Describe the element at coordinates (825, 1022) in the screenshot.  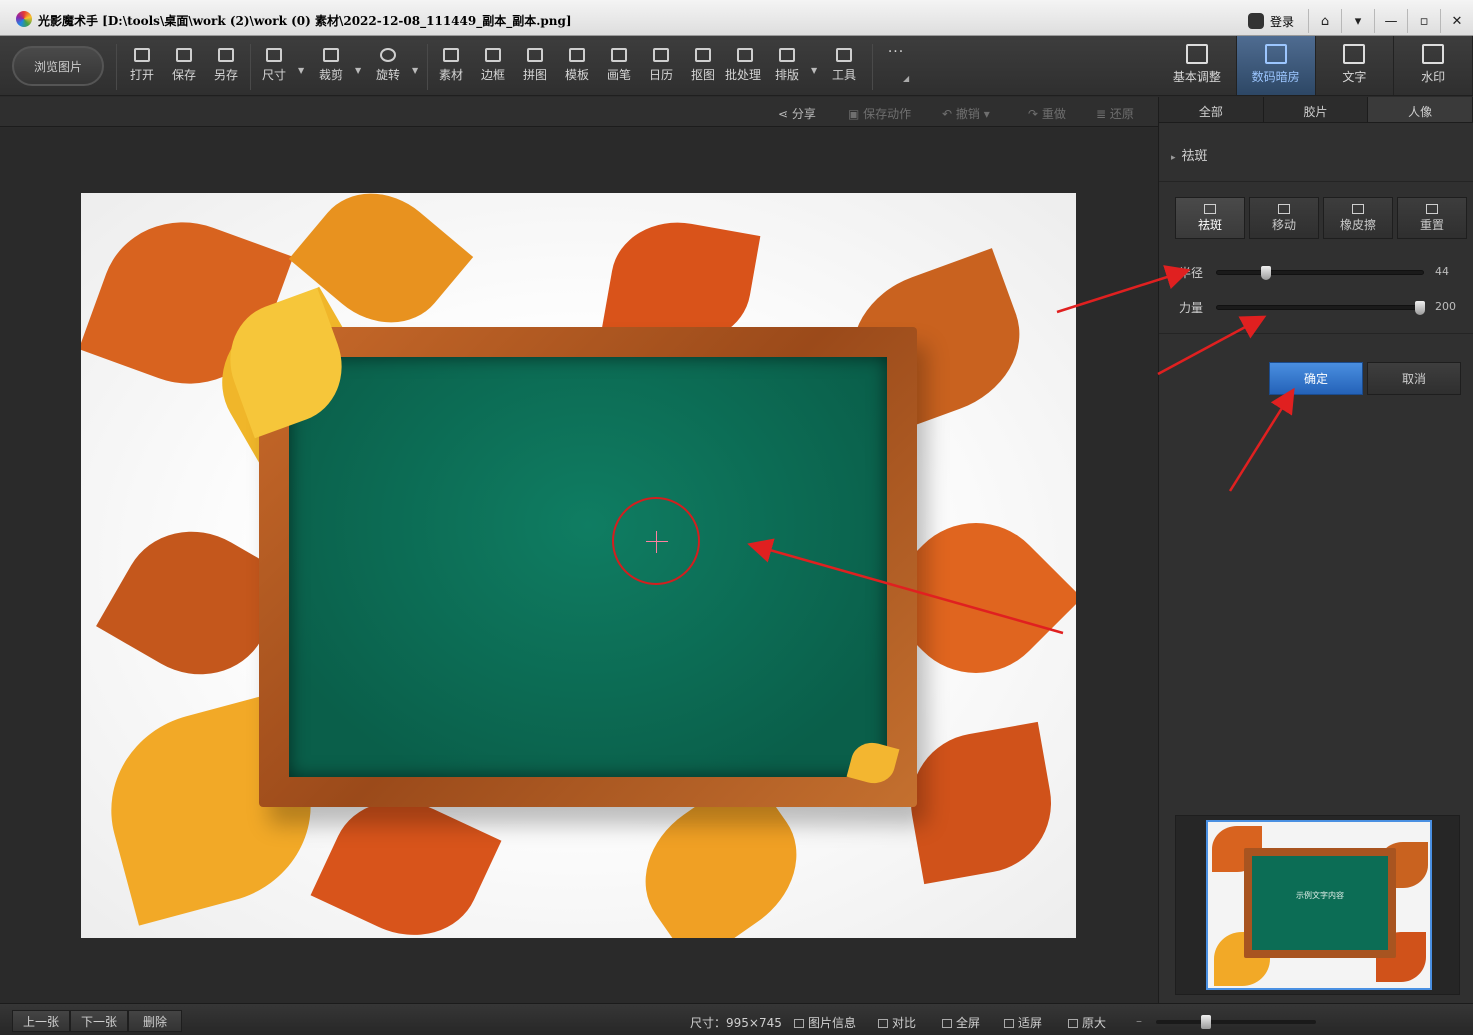
I see `image-info-button: 图片信息` at that location.